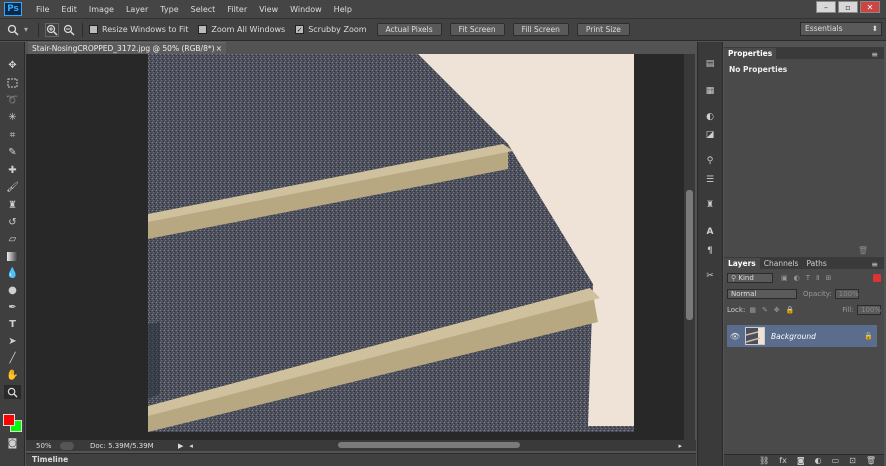 Image resolution: width=886 pixels, height=466 pixels. I want to click on gradient-tool-icon, so click(12, 256).